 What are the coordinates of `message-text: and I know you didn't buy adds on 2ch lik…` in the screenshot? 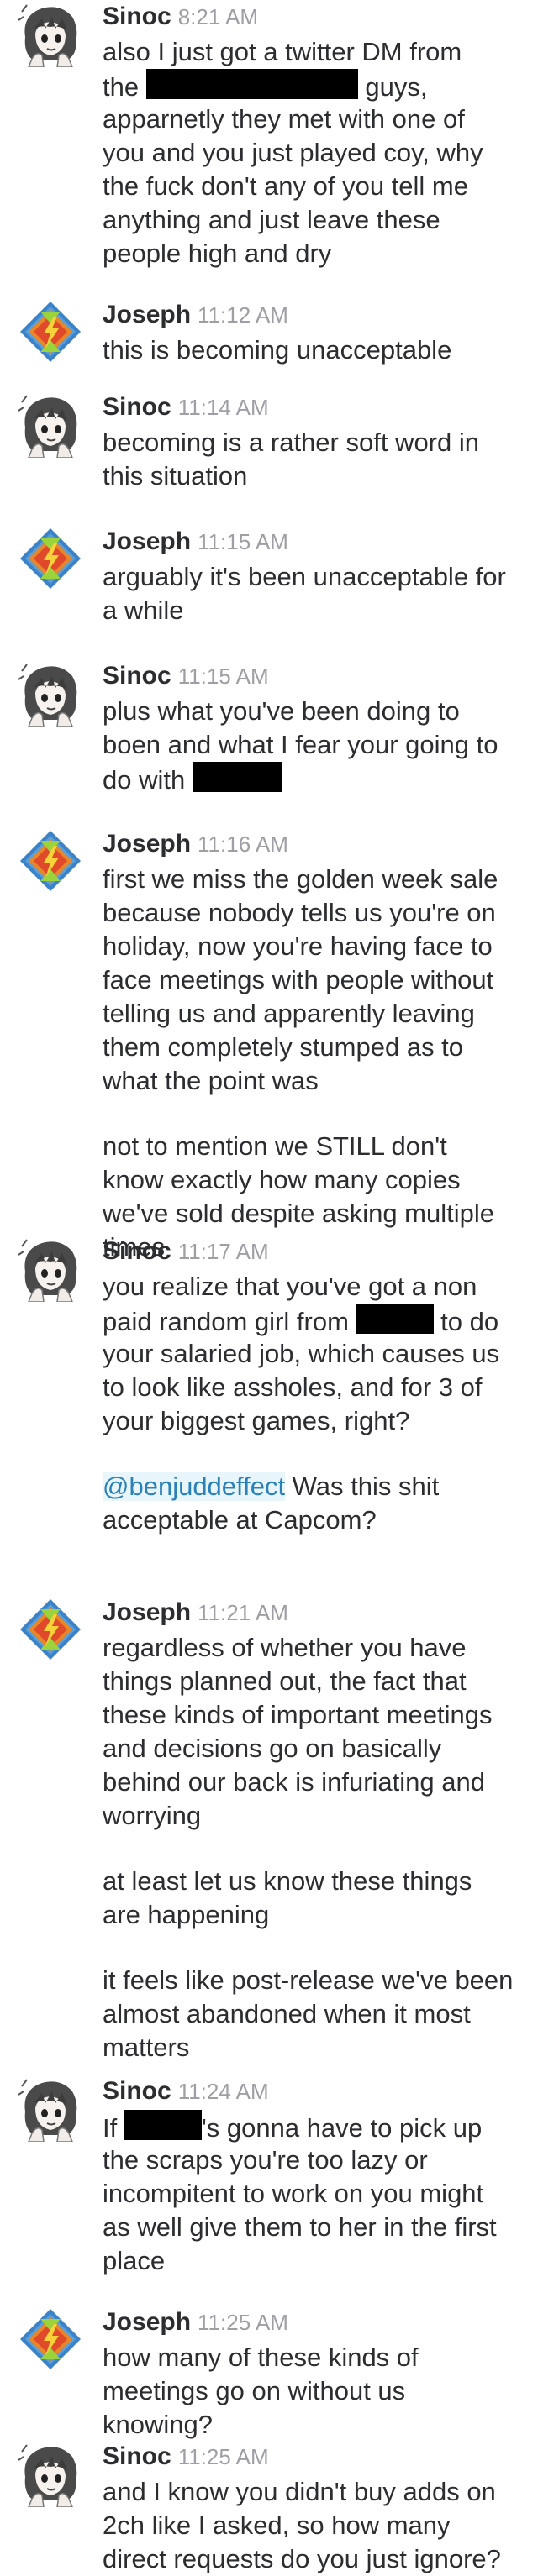 It's located at (317, 2525).